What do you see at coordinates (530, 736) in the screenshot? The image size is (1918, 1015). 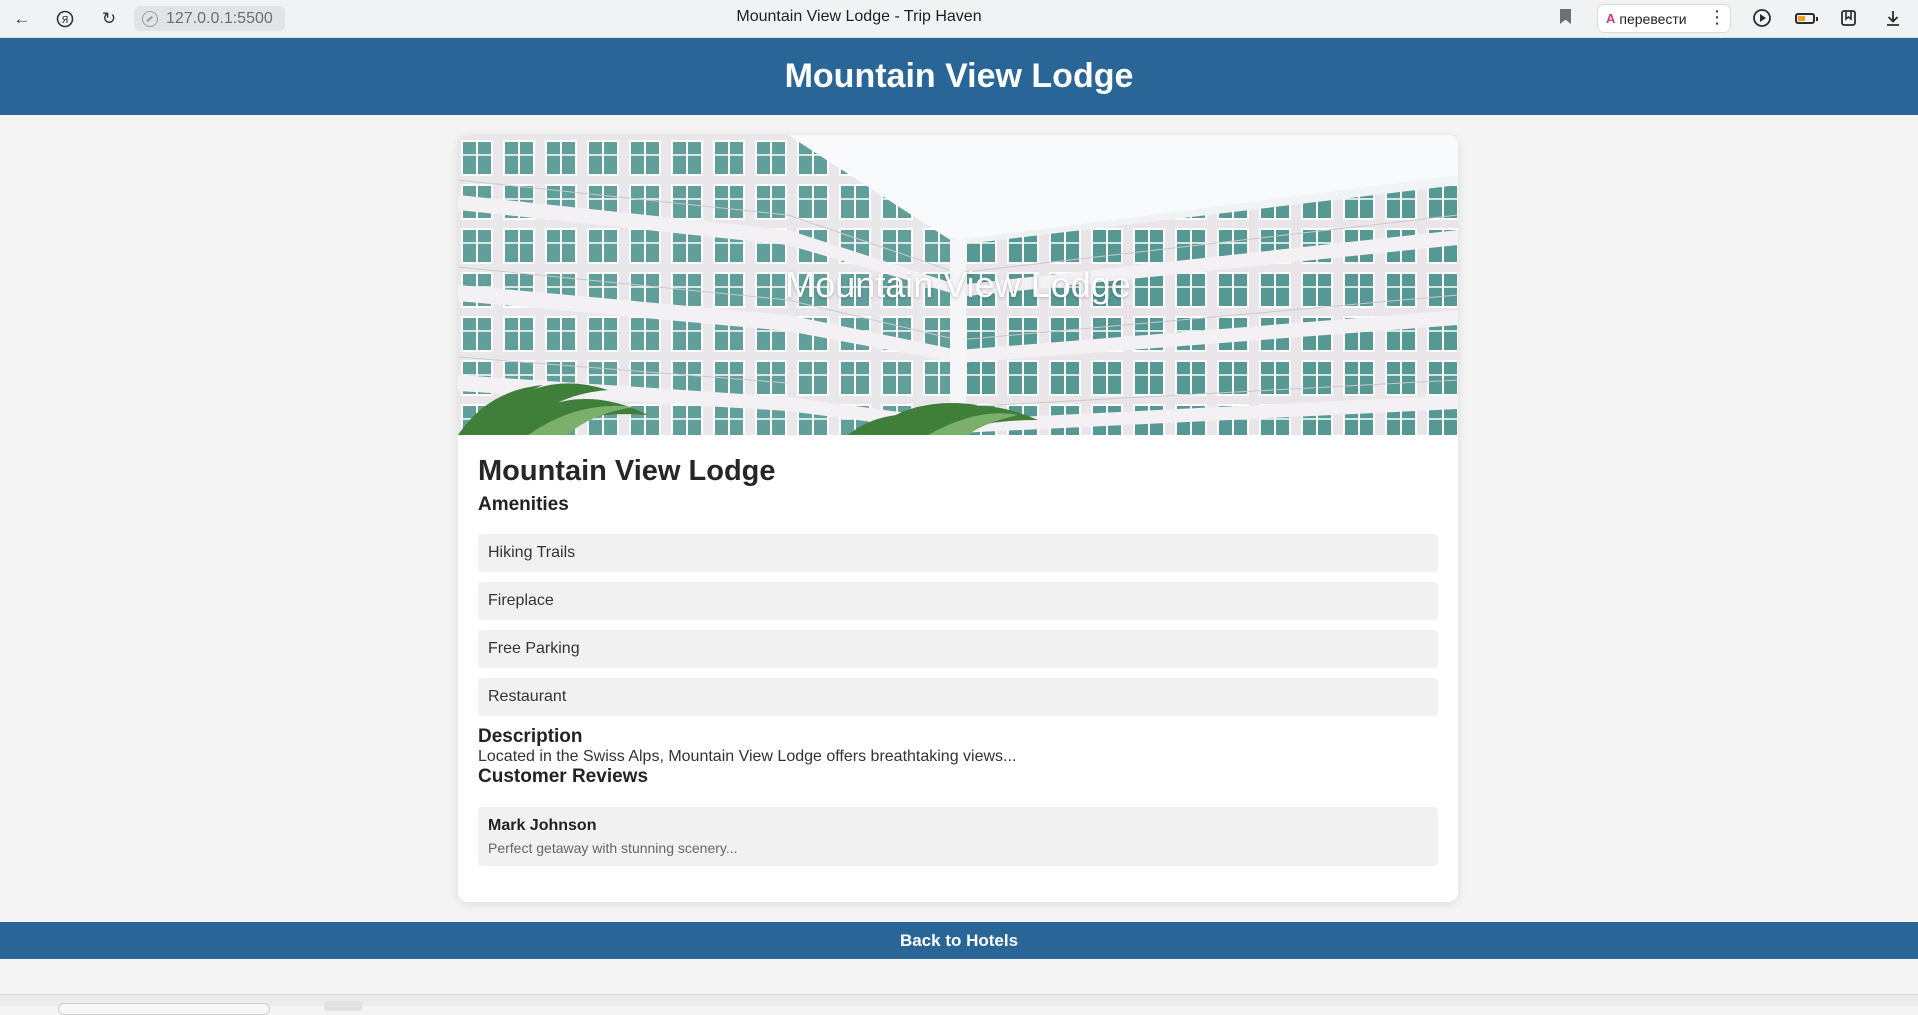 I see `description-heading: Description` at bounding box center [530, 736].